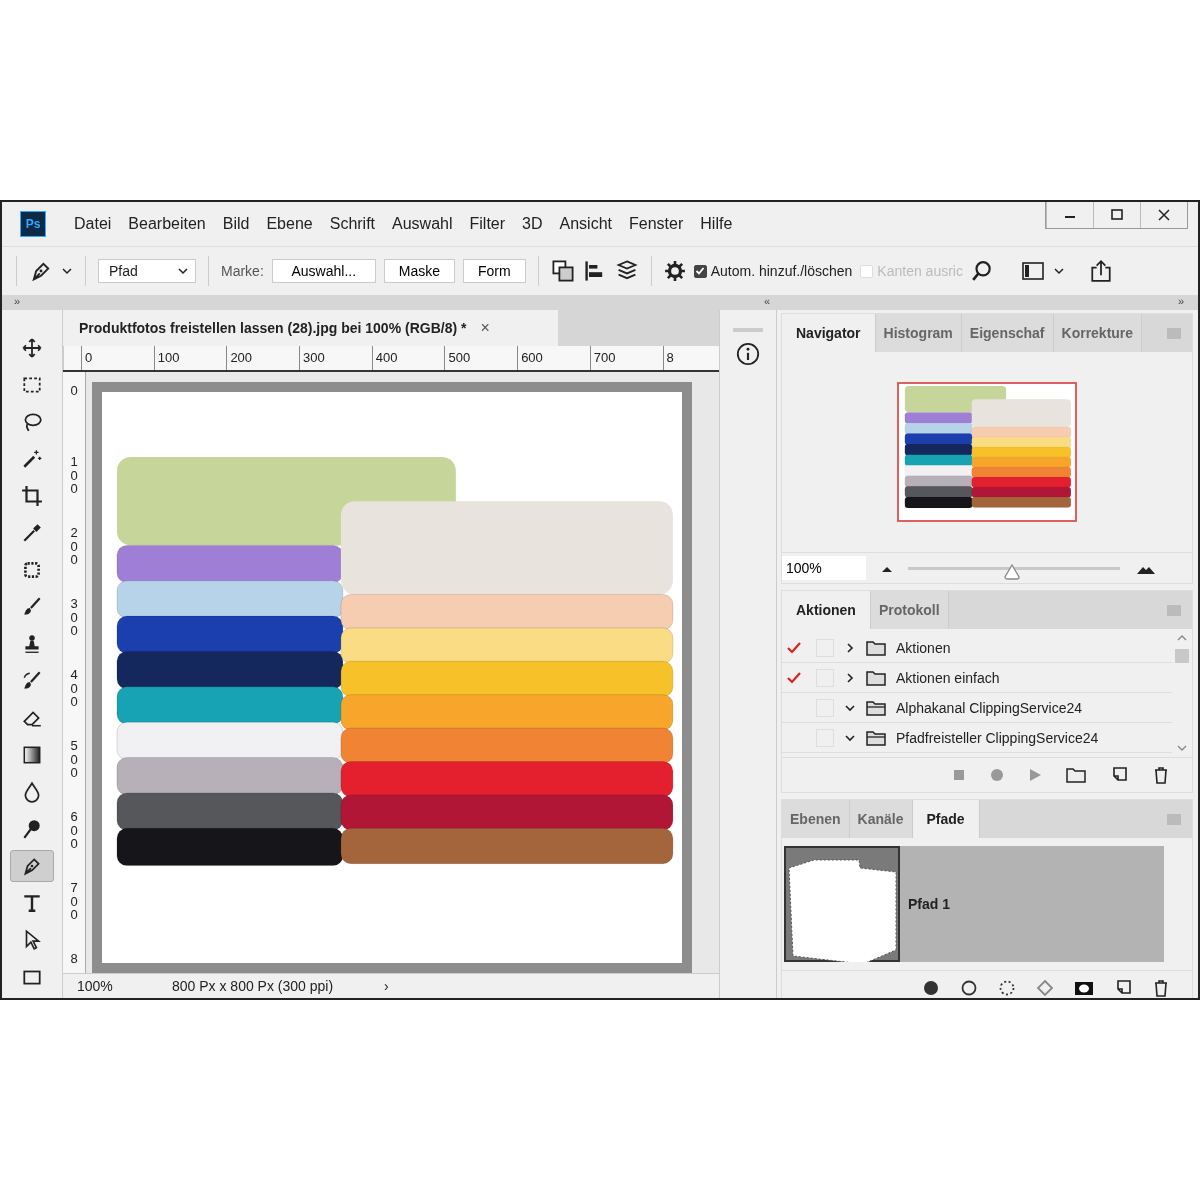 Image resolution: width=1200 pixels, height=1200 pixels. What do you see at coordinates (826, 610) in the screenshot?
I see `panel-tab: Aktionen` at bounding box center [826, 610].